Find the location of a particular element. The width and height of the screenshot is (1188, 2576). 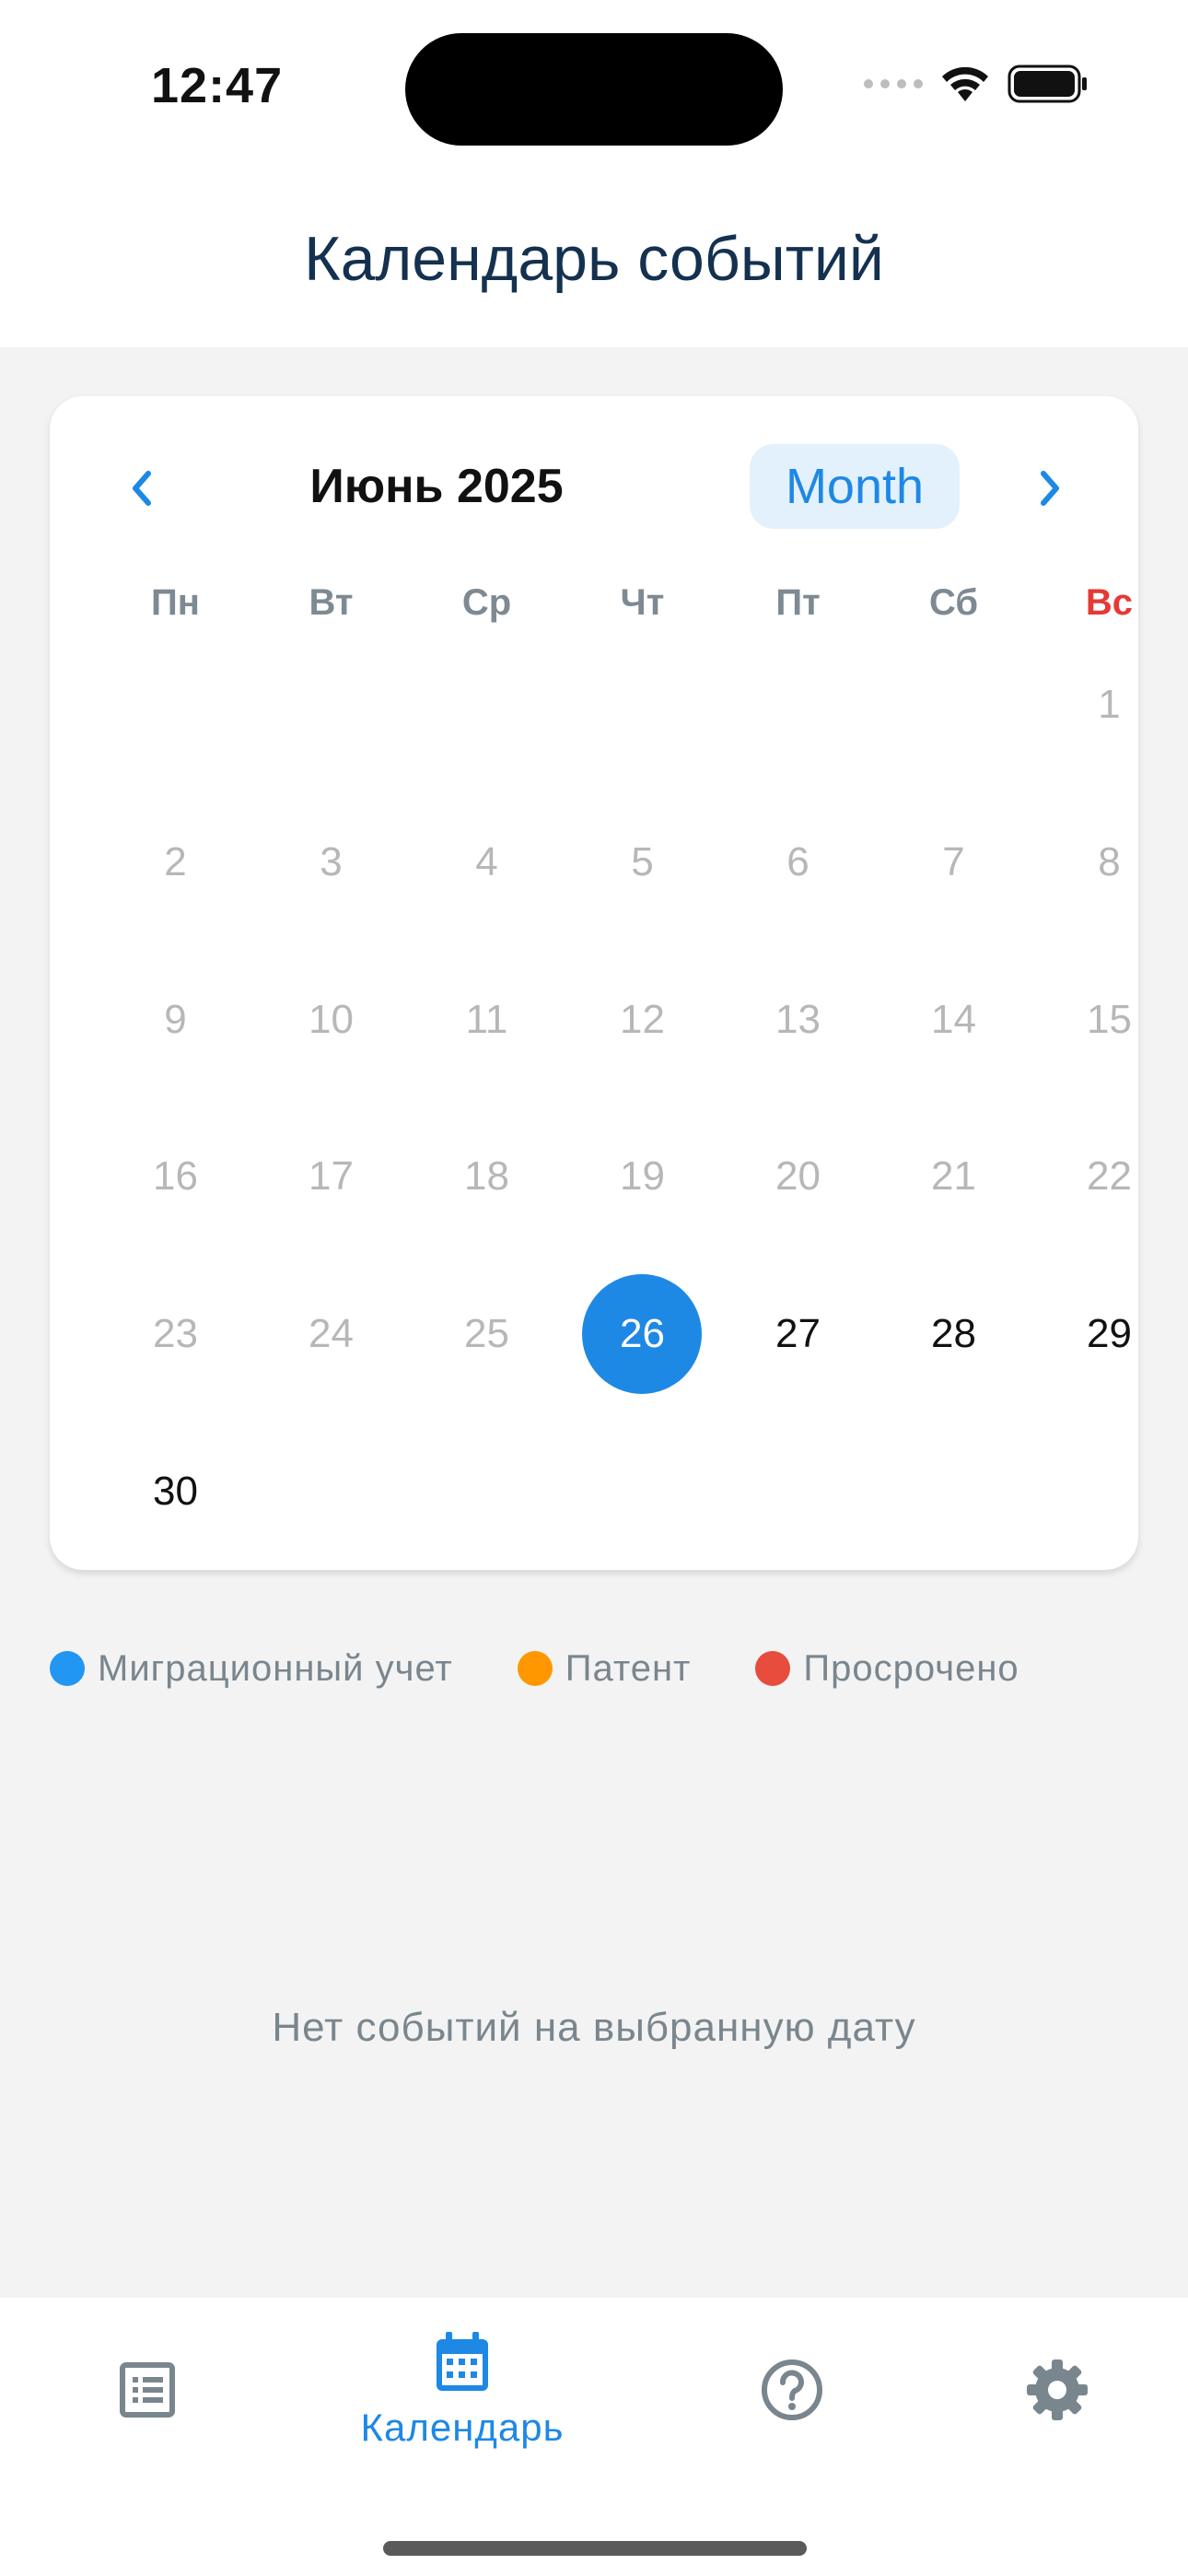

status-icons is located at coordinates (976, 83).